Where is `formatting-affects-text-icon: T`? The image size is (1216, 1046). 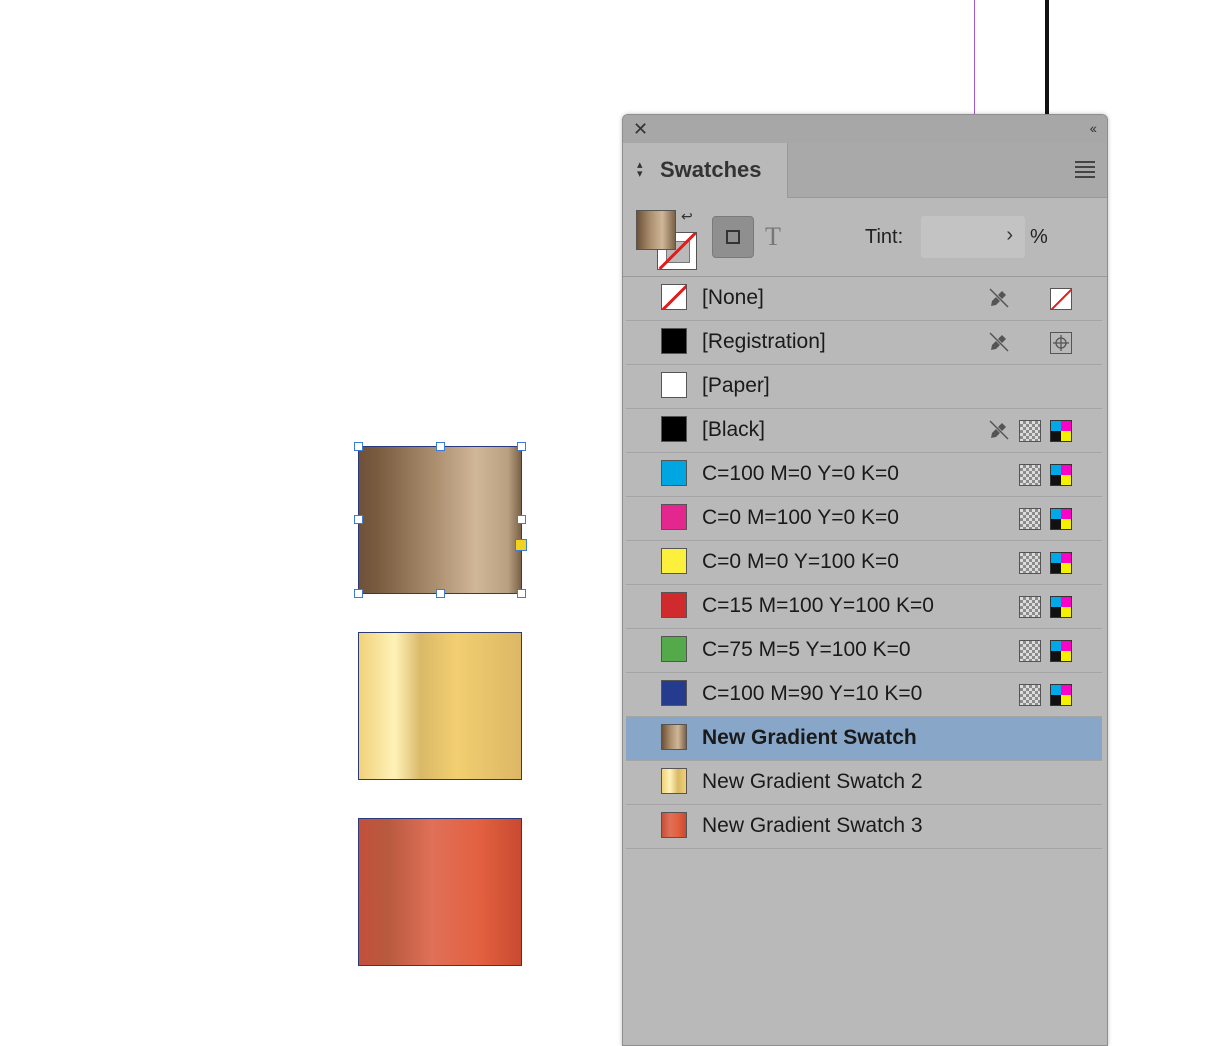
formatting-affects-text-icon: T is located at coordinates (773, 237).